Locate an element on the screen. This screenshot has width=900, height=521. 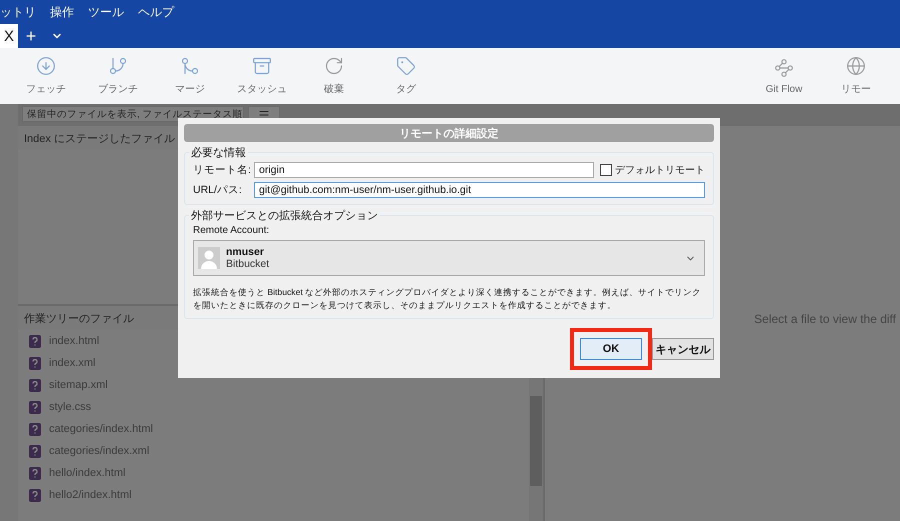
dialog-button: OK is located at coordinates (611, 349).